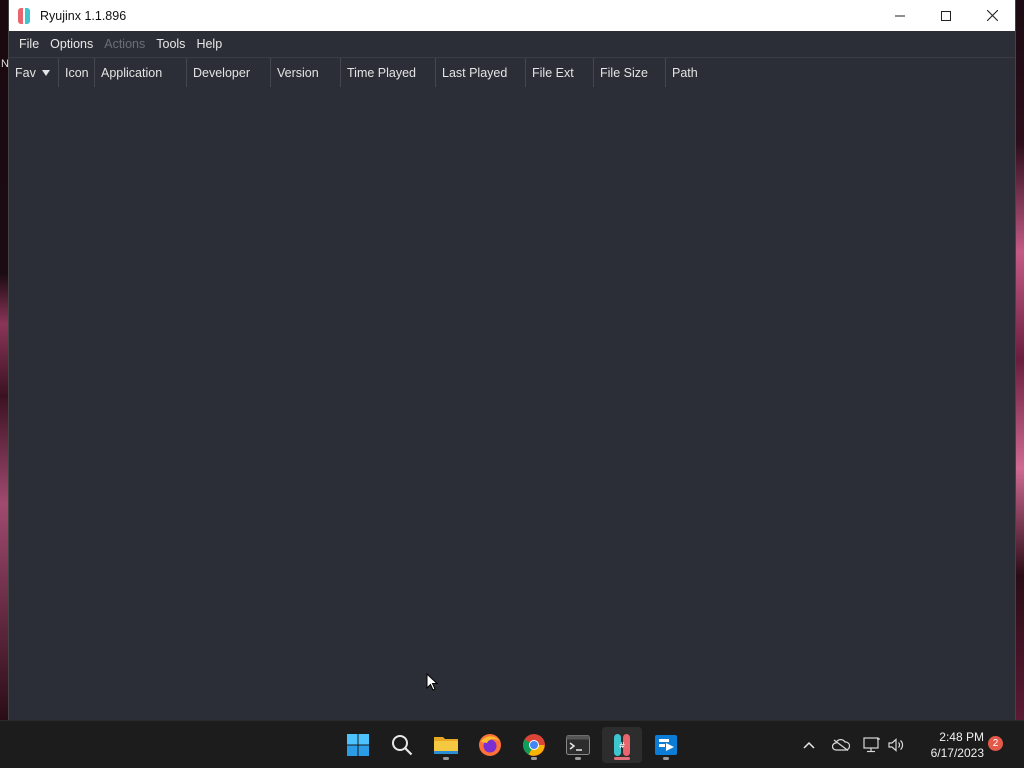 This screenshot has width=1024, height=768. What do you see at coordinates (25, 72) in the screenshot?
I see `column-label: Fav` at bounding box center [25, 72].